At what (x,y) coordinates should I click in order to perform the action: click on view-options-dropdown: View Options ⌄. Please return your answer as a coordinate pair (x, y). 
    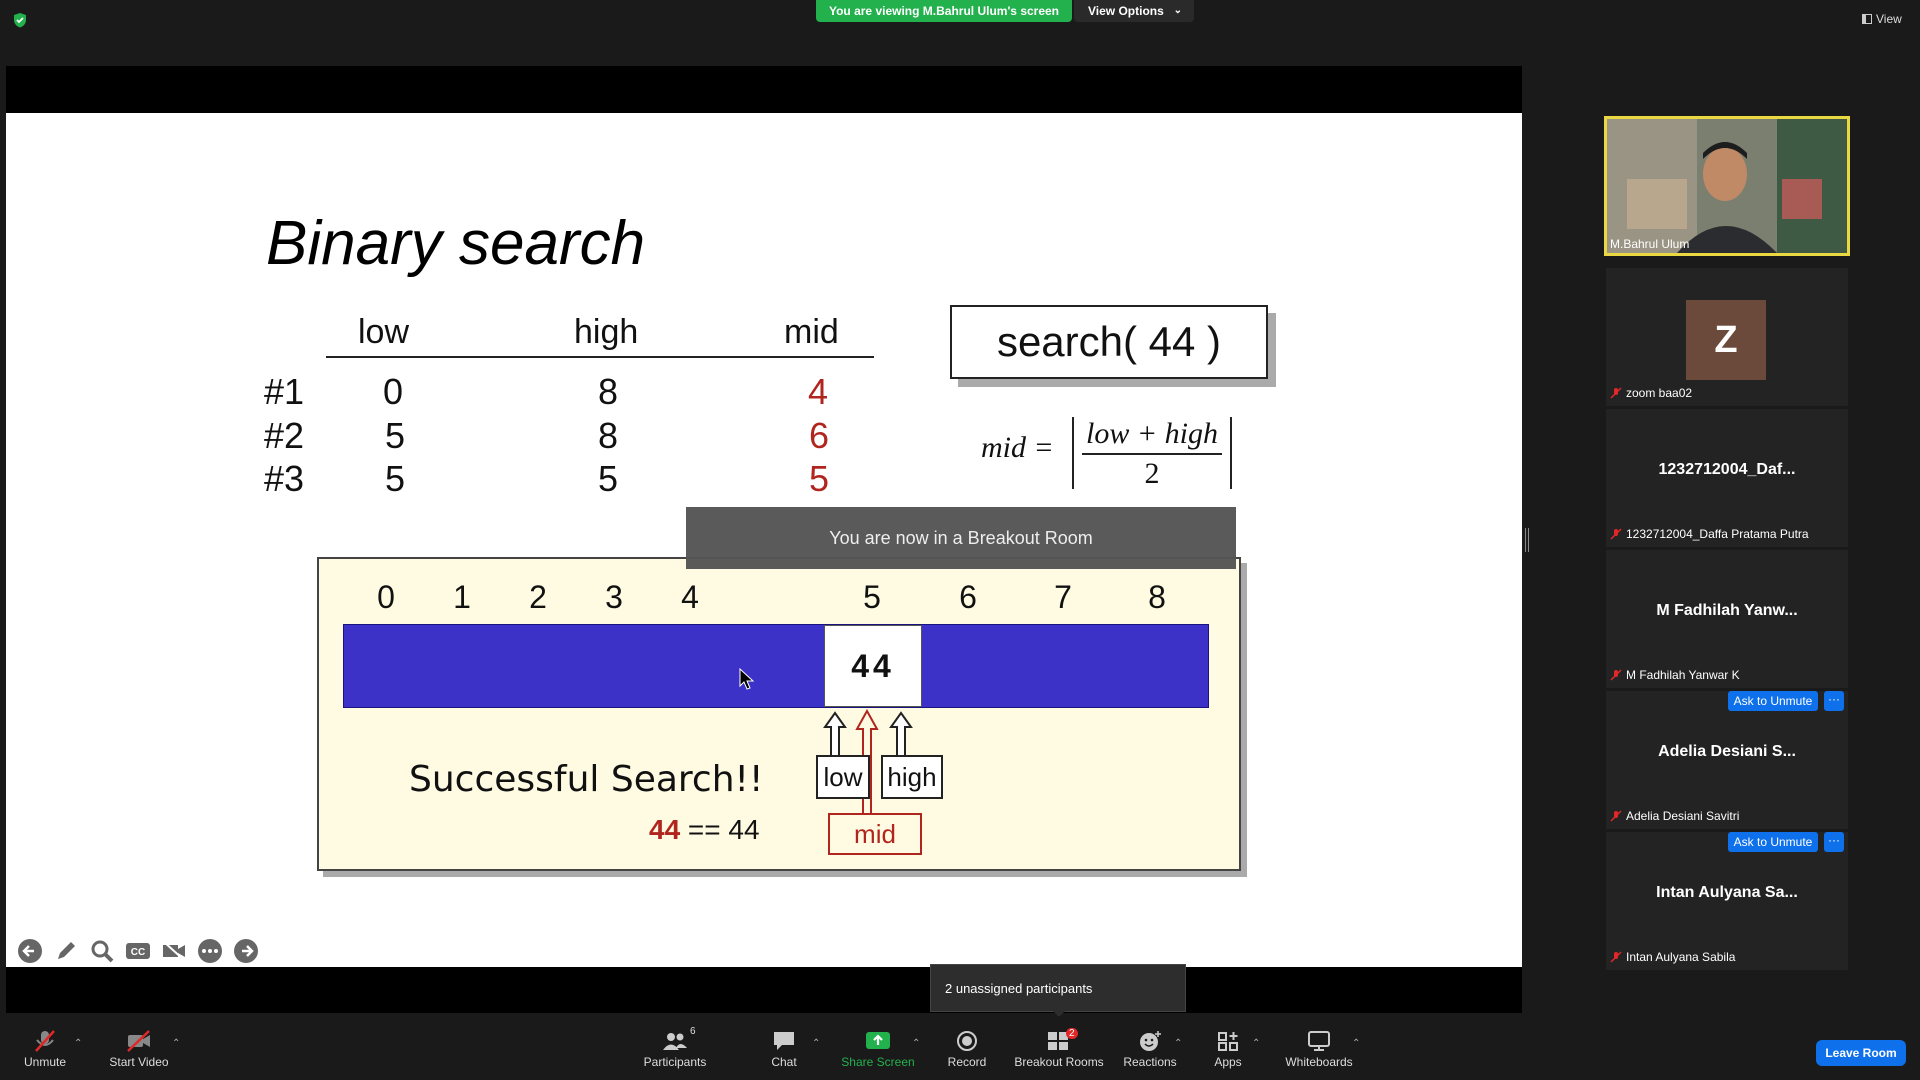
    Looking at the image, I should click on (1134, 11).